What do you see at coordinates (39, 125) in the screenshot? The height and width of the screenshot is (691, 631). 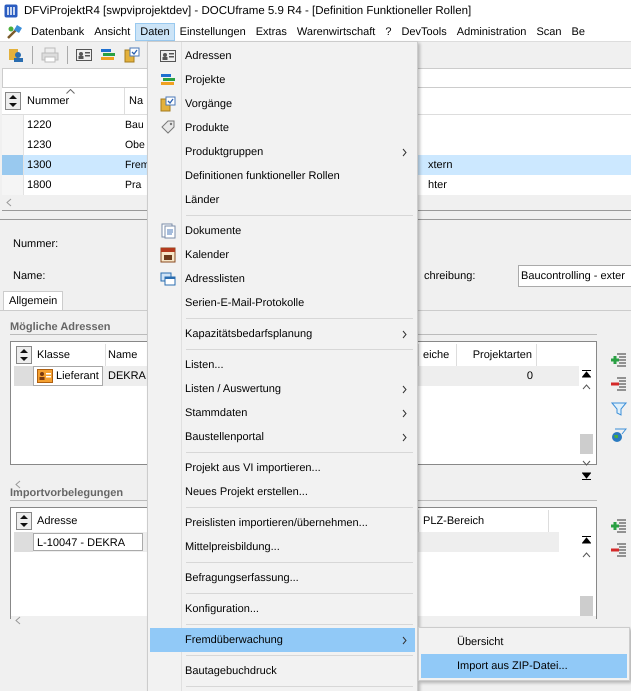 I see `table-cell: 1220` at bounding box center [39, 125].